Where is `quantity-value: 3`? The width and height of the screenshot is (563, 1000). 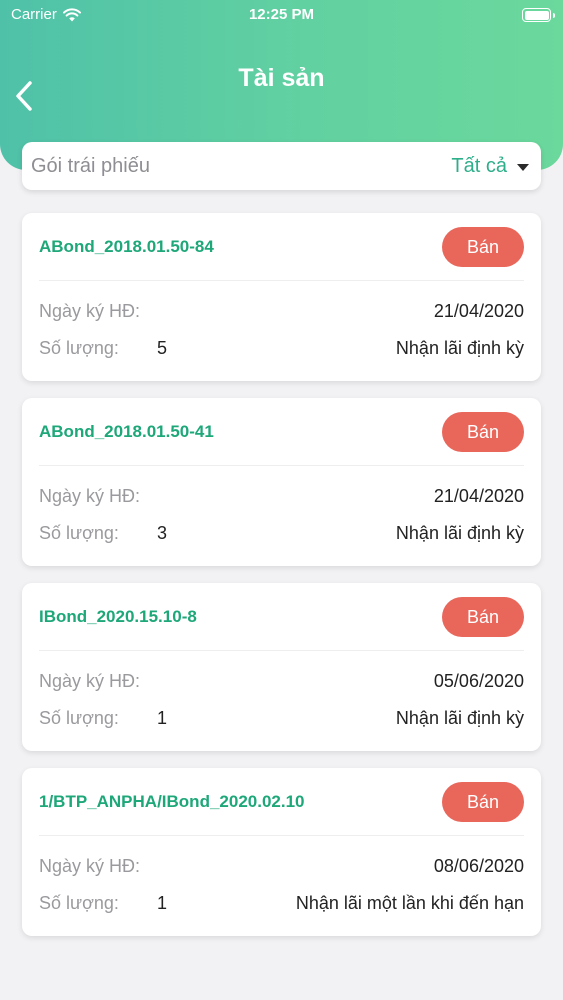 quantity-value: 3 is located at coordinates (162, 533).